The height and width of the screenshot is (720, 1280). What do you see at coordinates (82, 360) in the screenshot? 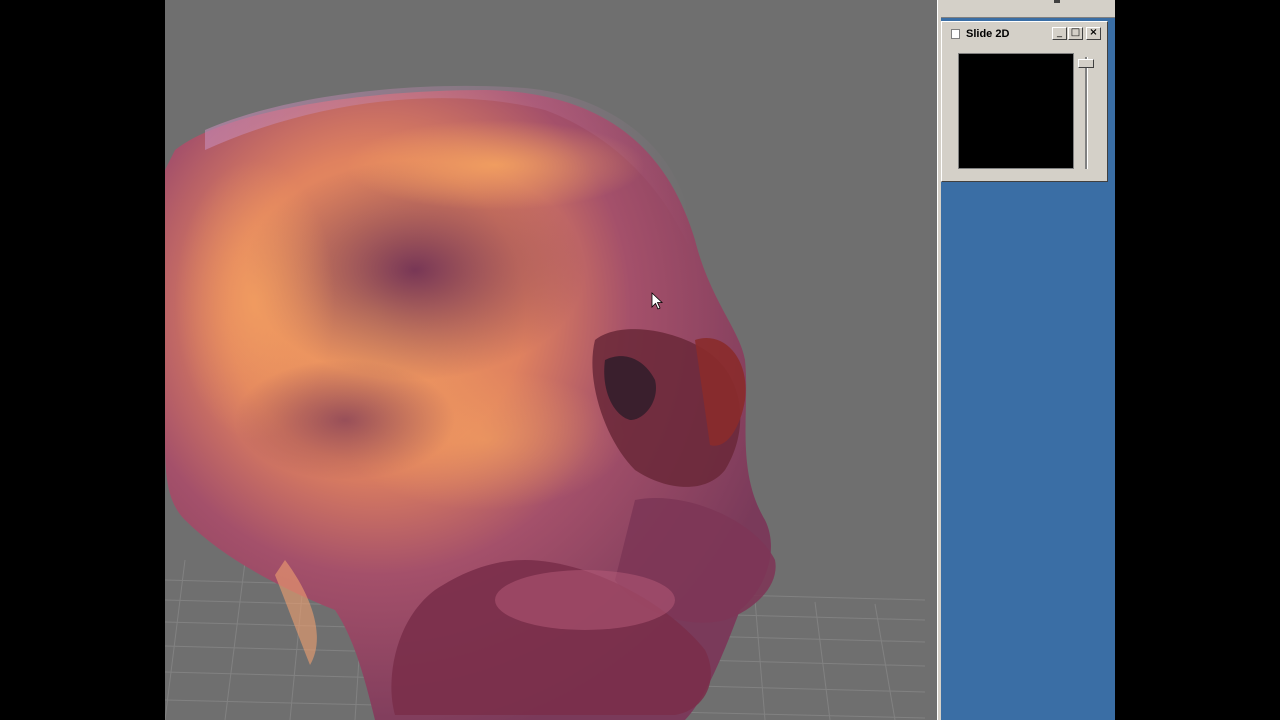
I see `letterbox-left` at bounding box center [82, 360].